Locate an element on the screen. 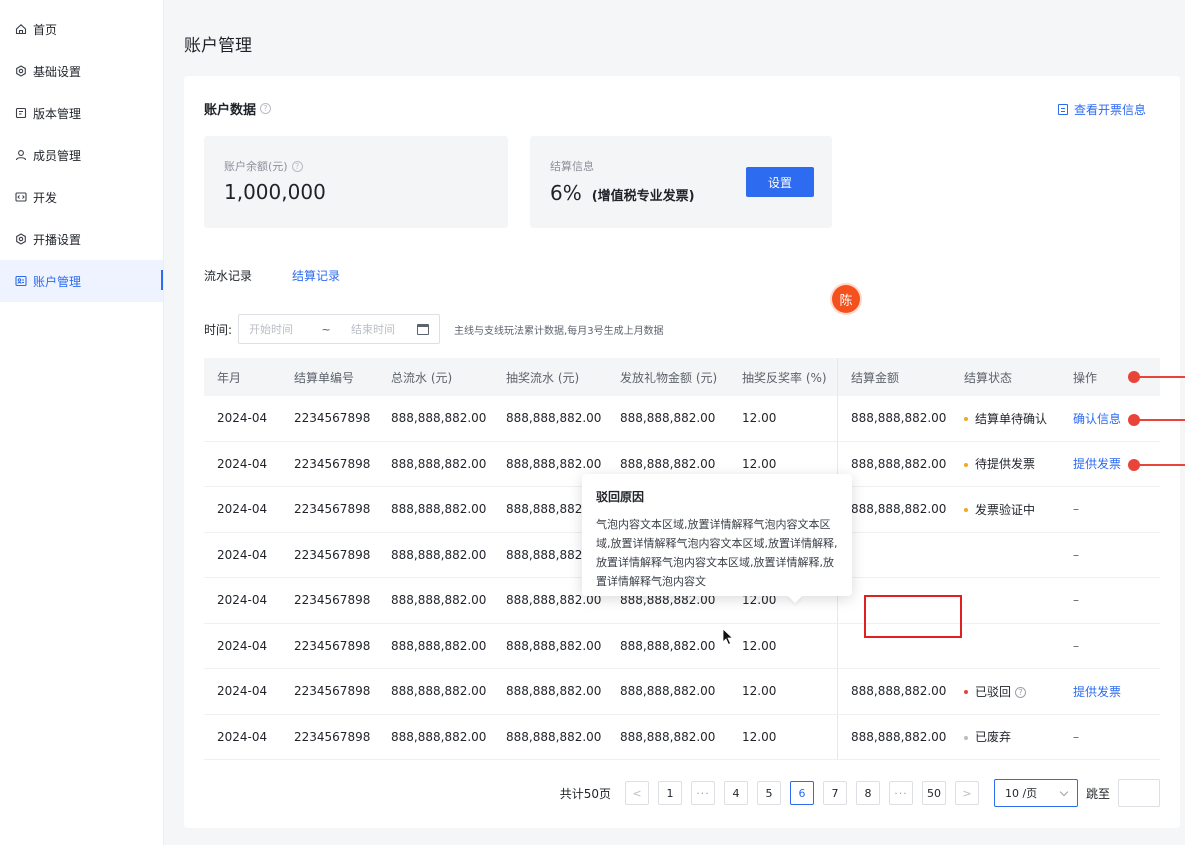  sidebar-item-basic-settings: 基础设置 is located at coordinates (81, 71).